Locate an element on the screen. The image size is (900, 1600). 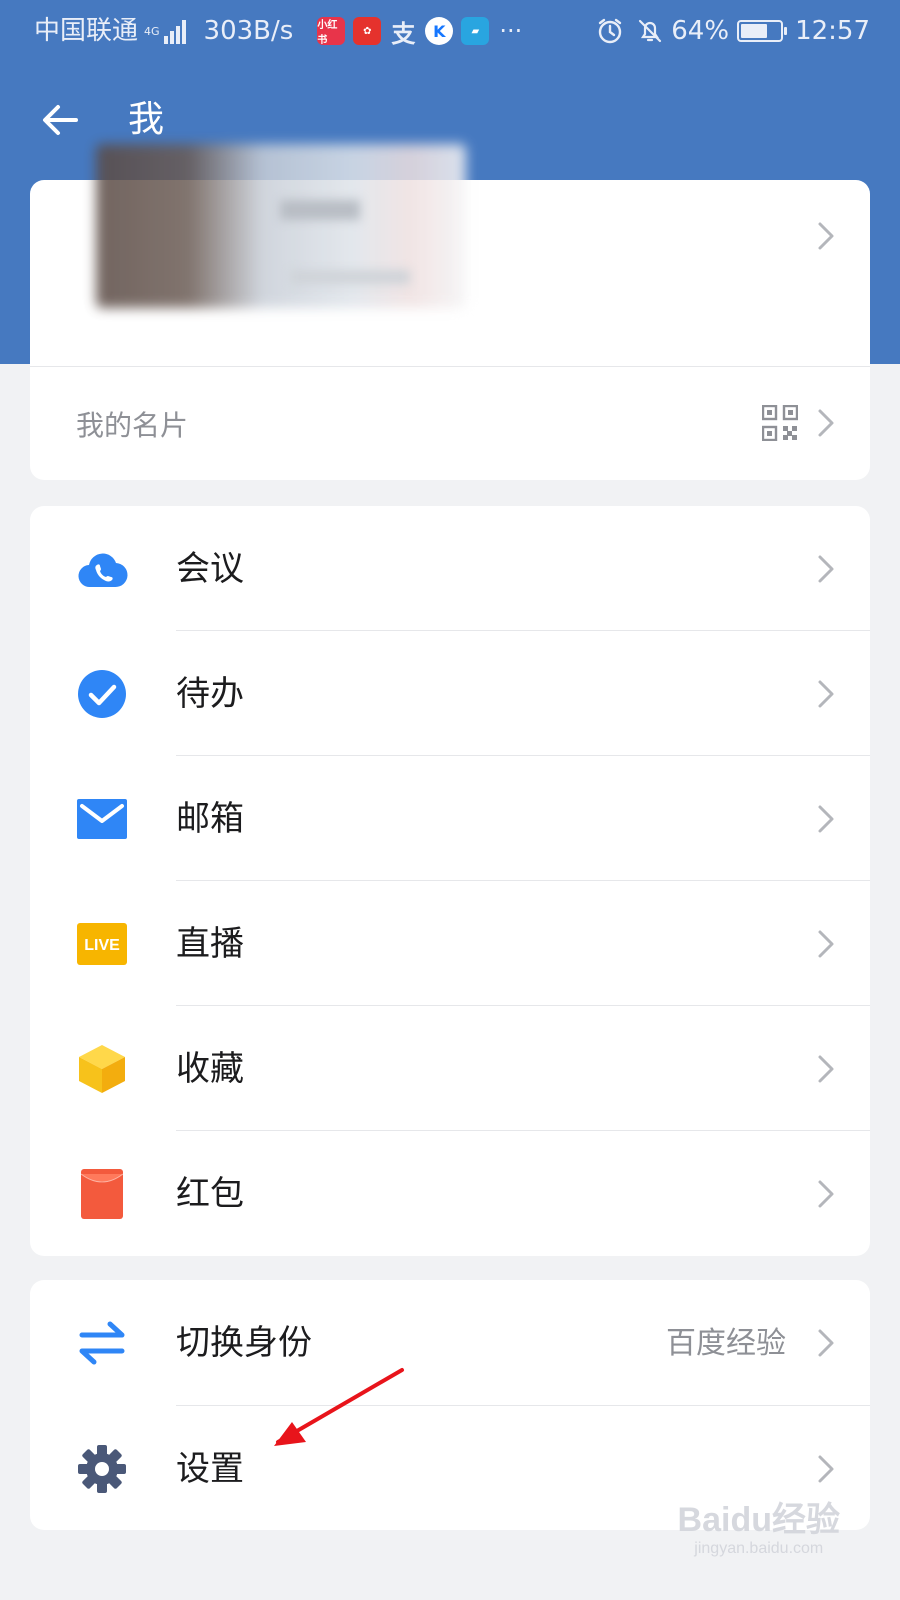
menu-item-label: 收藏 is located at coordinates (210, 1069).